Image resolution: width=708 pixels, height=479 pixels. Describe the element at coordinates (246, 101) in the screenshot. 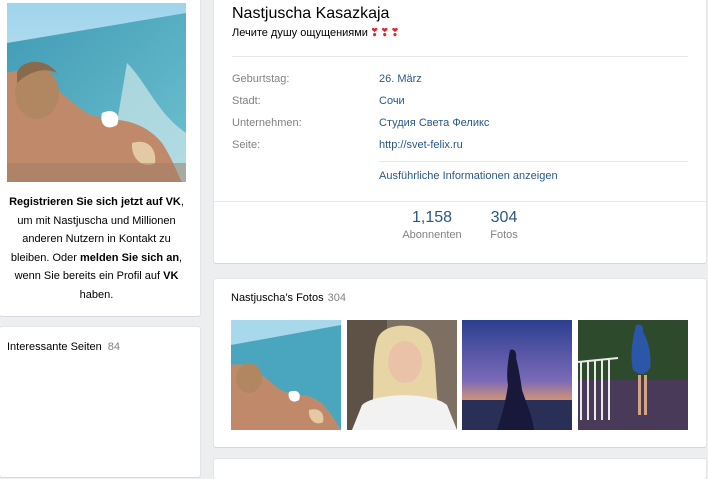

I see `info-label: Stadt:` at that location.